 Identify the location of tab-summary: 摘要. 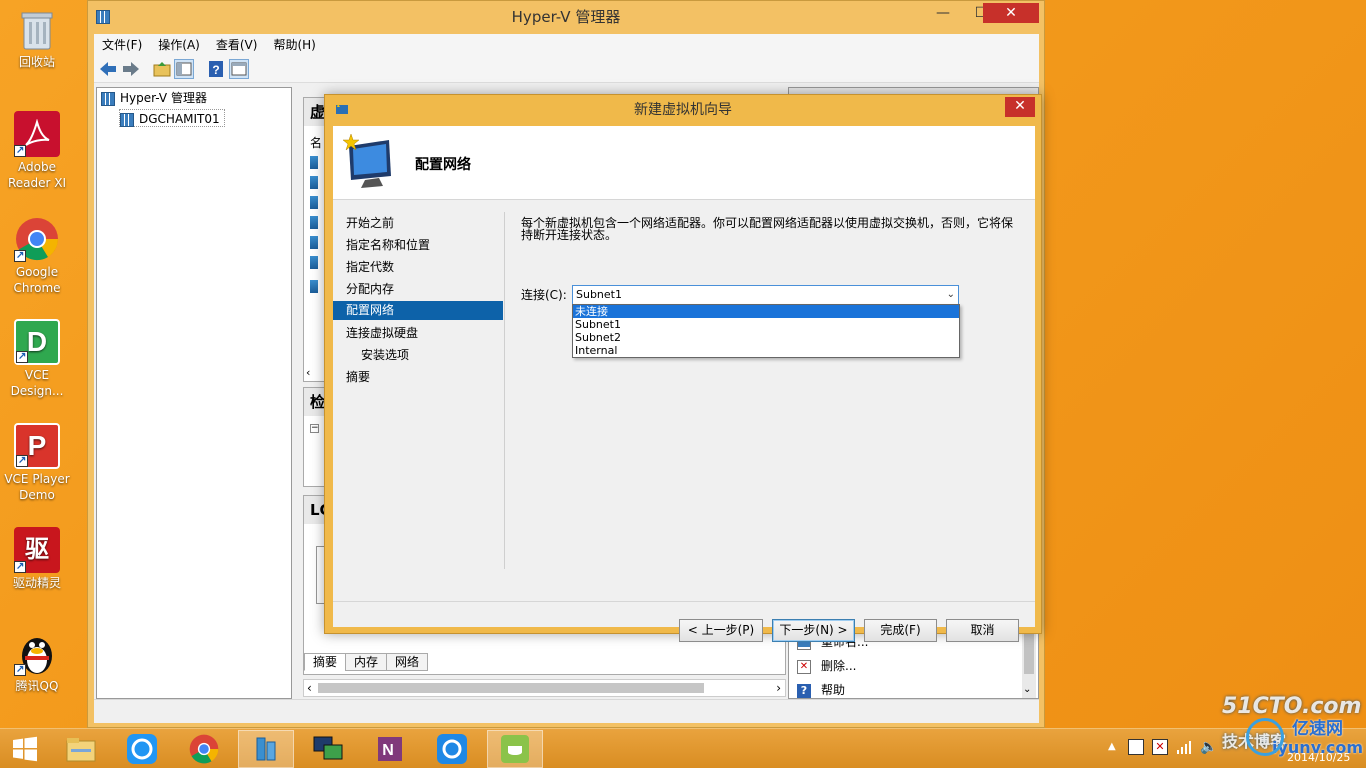
(325, 662).